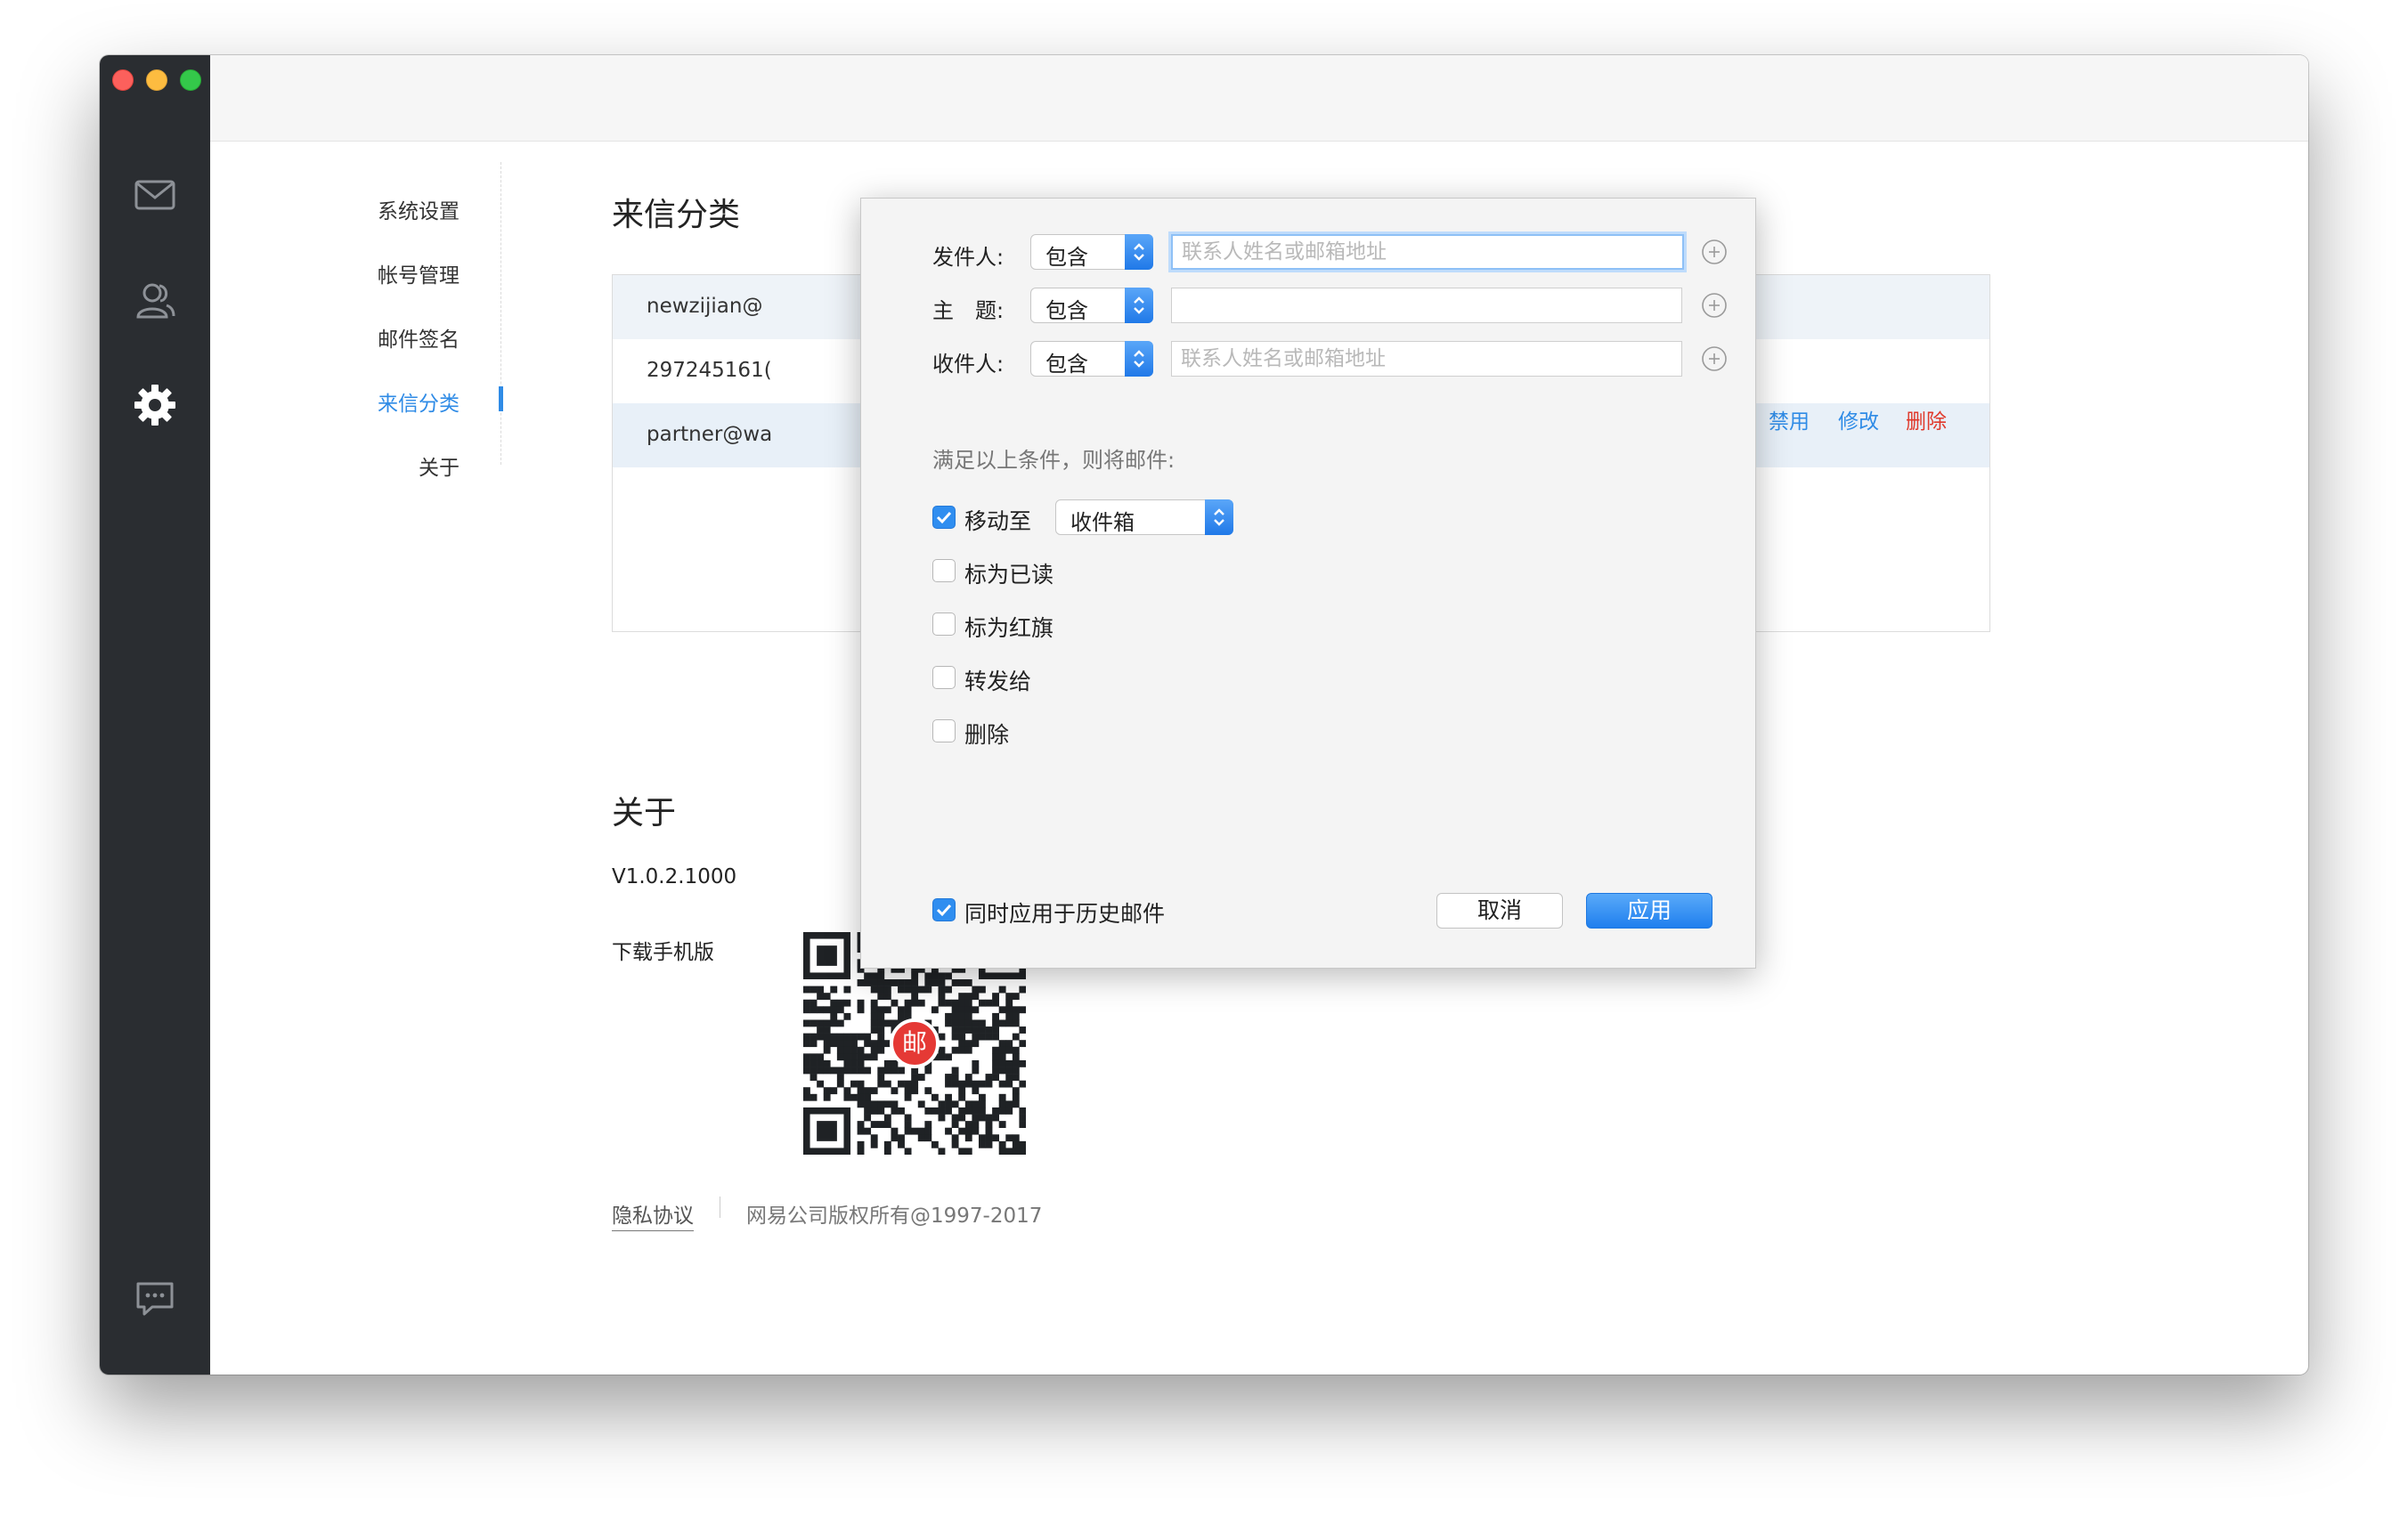  What do you see at coordinates (1649, 911) in the screenshot?
I see `apply-button: 应用` at bounding box center [1649, 911].